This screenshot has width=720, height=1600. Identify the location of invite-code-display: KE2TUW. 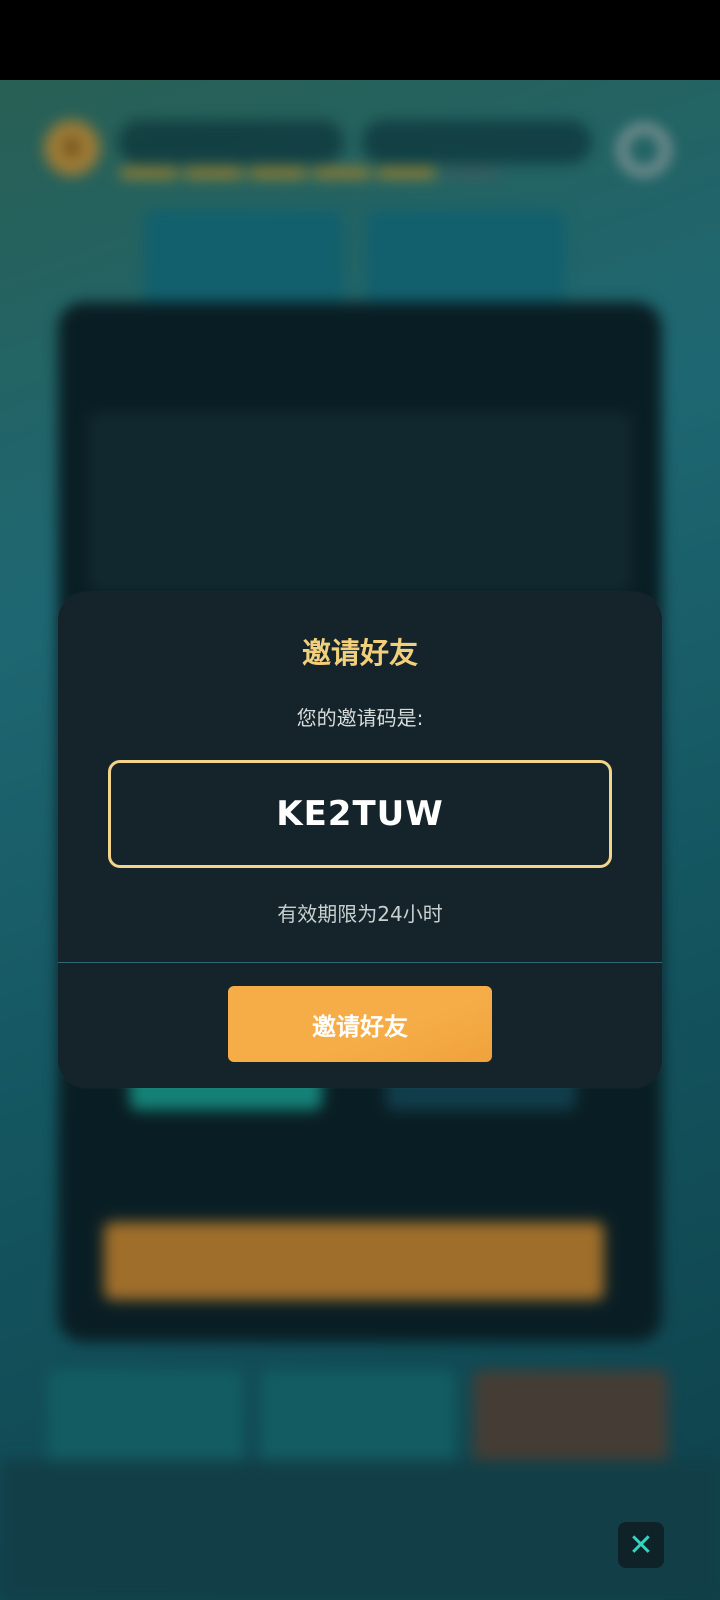
(360, 814).